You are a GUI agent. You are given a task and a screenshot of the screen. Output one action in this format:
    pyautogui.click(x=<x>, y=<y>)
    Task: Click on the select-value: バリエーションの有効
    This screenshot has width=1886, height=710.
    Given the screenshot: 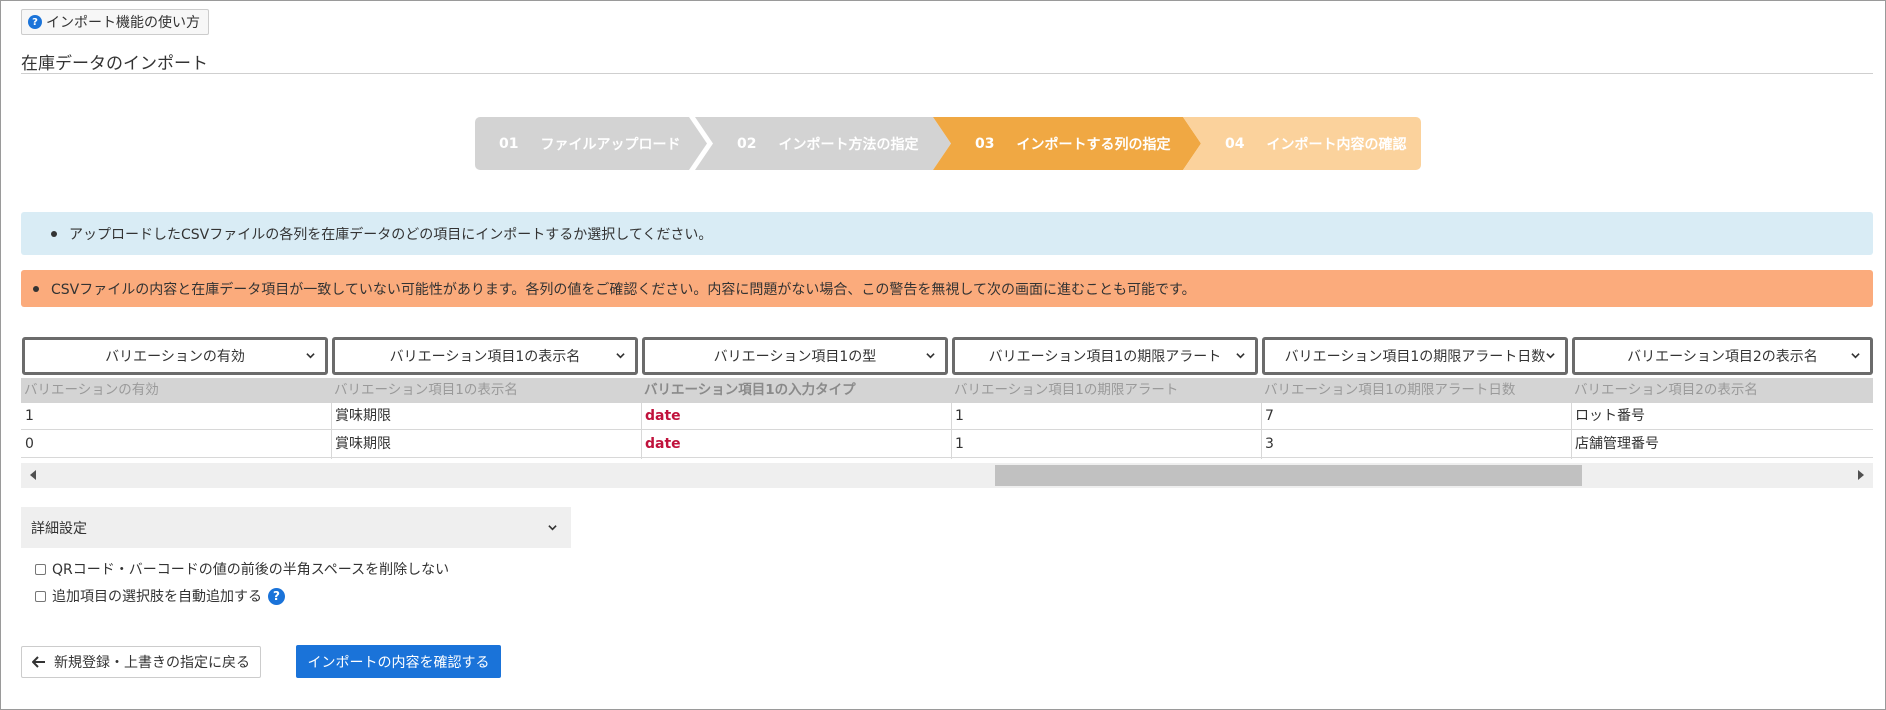 What is the action you would take?
    pyautogui.click(x=175, y=357)
    